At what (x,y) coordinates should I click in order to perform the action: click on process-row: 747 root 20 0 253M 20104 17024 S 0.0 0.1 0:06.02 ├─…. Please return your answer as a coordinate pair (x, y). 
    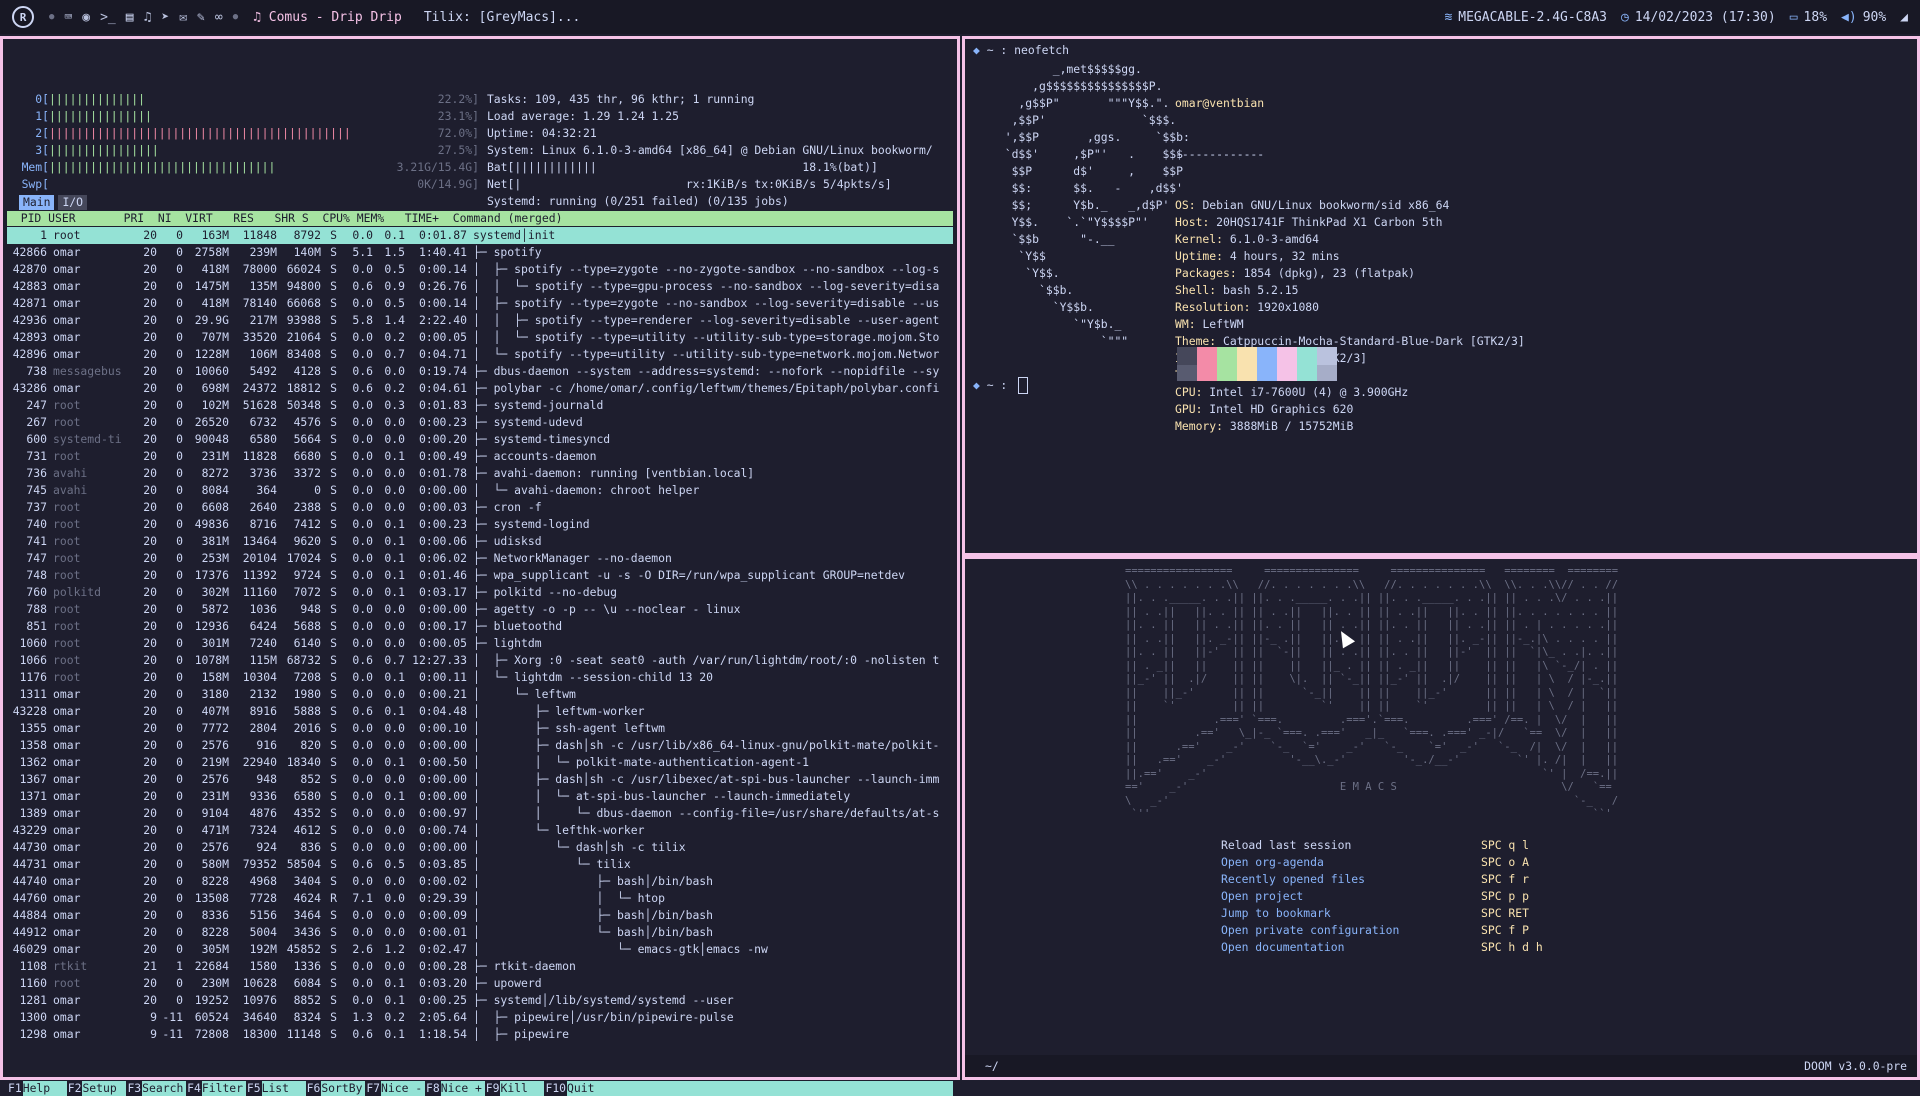
    Looking at the image, I should click on (480, 558).